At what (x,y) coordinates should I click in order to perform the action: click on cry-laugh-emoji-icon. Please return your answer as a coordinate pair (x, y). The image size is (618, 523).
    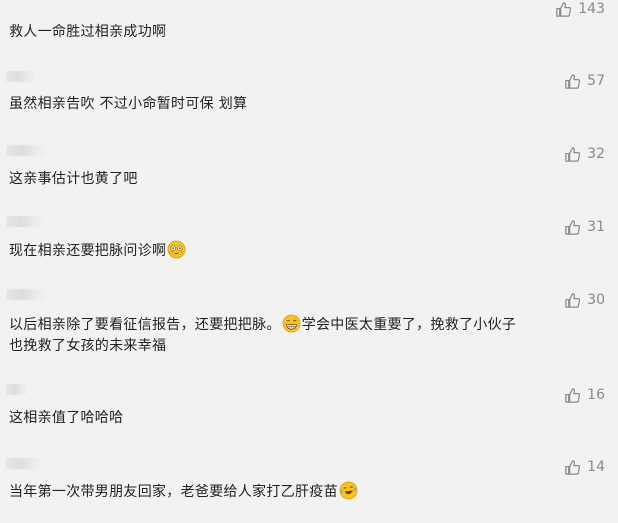
    Looking at the image, I should click on (348, 490).